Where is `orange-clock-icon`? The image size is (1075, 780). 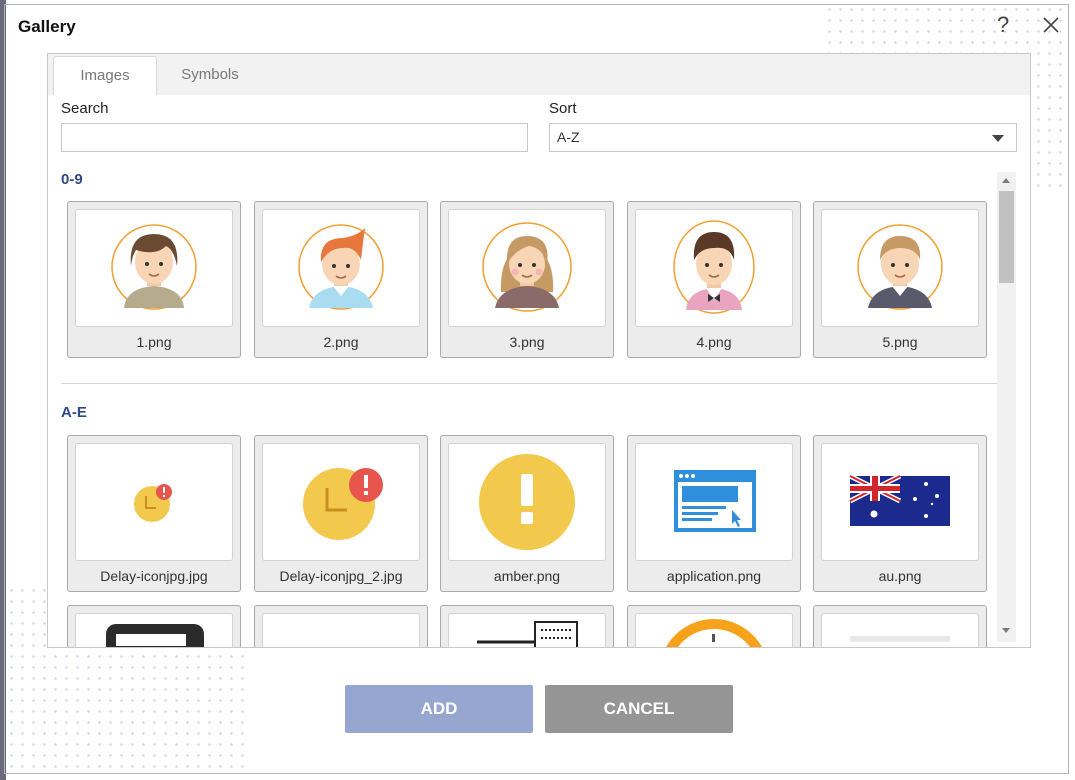
orange-clock-icon is located at coordinates (714, 633).